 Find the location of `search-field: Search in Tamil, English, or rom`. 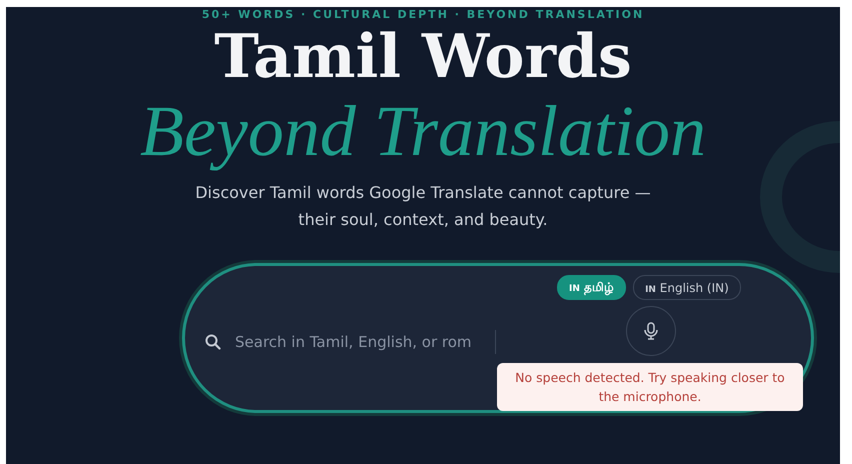

search-field: Search in Tamil, English, or rom is located at coordinates (360, 342).